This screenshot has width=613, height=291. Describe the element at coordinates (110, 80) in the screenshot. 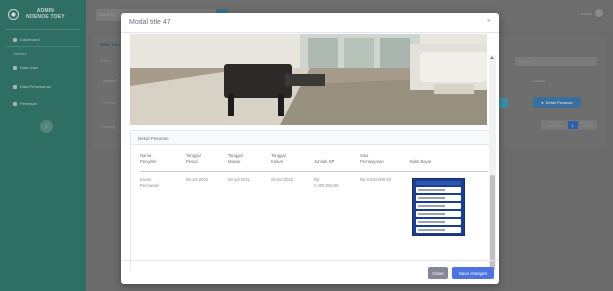

I see `column-header-name: Nama P` at that location.